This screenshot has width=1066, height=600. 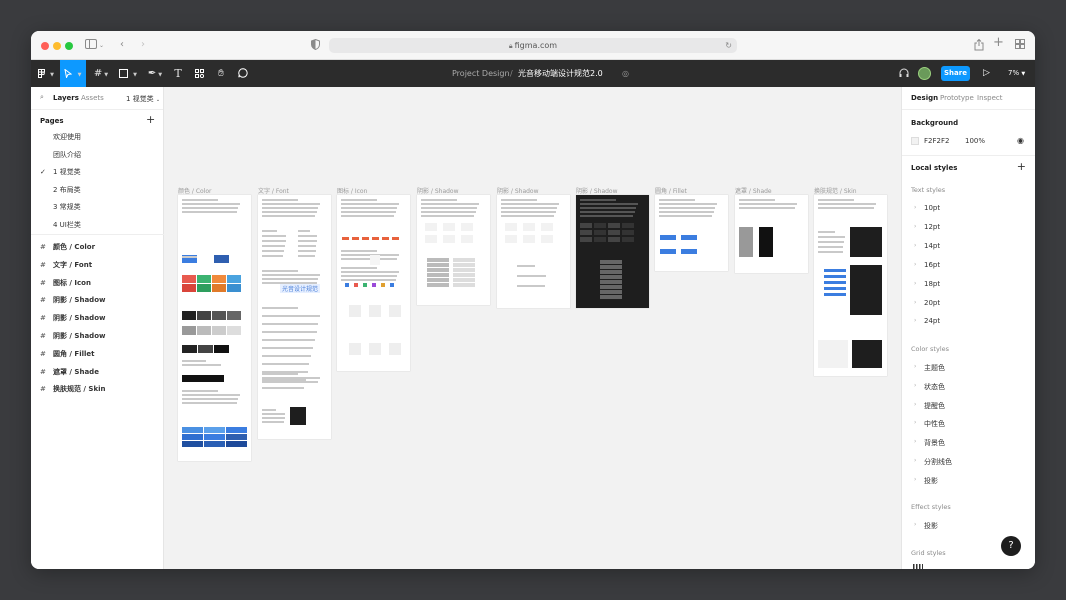 I want to click on color-style-item: 中性色, so click(x=934, y=424).